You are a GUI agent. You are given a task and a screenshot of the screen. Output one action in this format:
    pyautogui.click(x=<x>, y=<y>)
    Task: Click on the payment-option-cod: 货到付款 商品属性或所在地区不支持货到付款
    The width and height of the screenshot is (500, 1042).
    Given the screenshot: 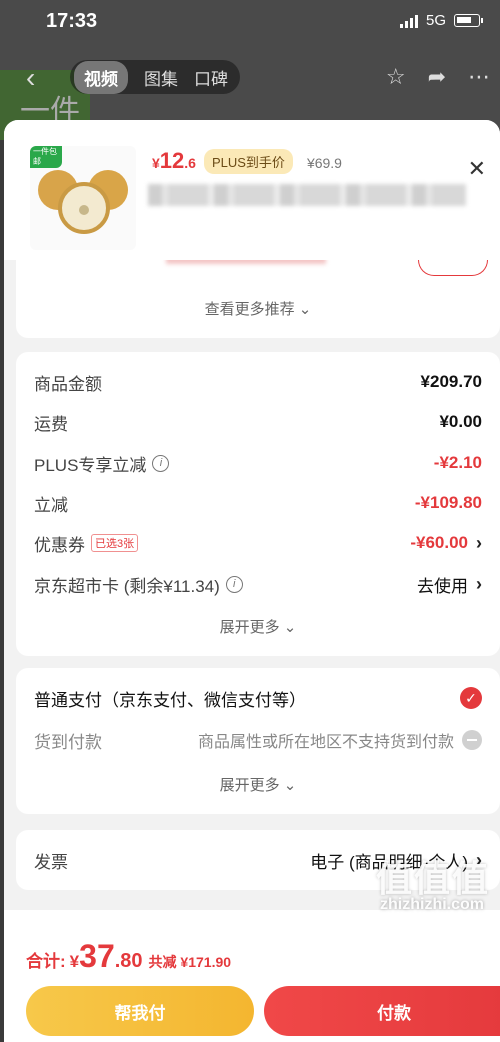 What is the action you would take?
    pyautogui.click(x=258, y=740)
    